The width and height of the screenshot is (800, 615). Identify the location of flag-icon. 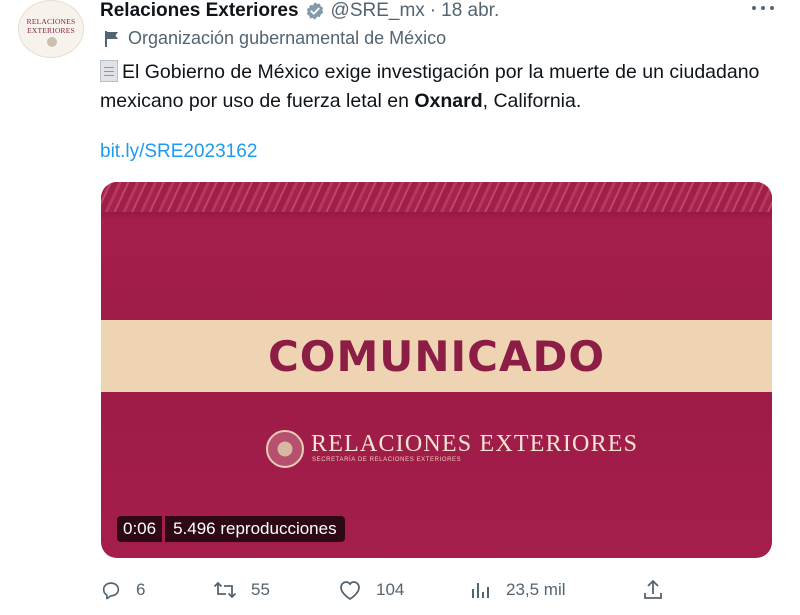
(111, 38).